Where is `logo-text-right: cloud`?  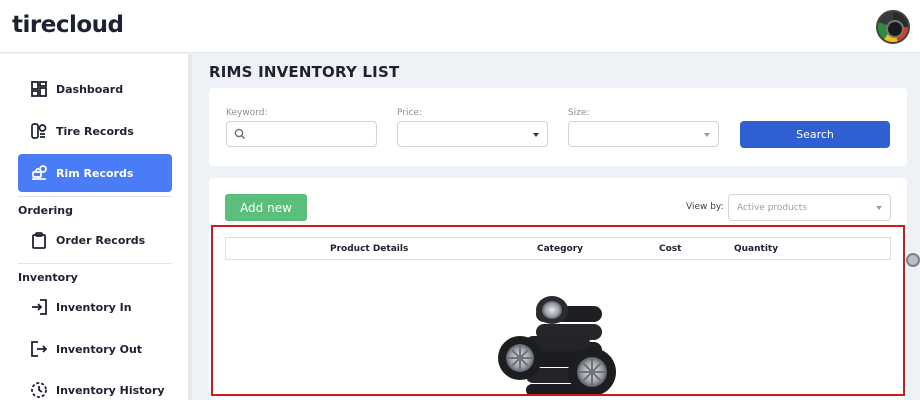 logo-text-right: cloud is located at coordinates (89, 25).